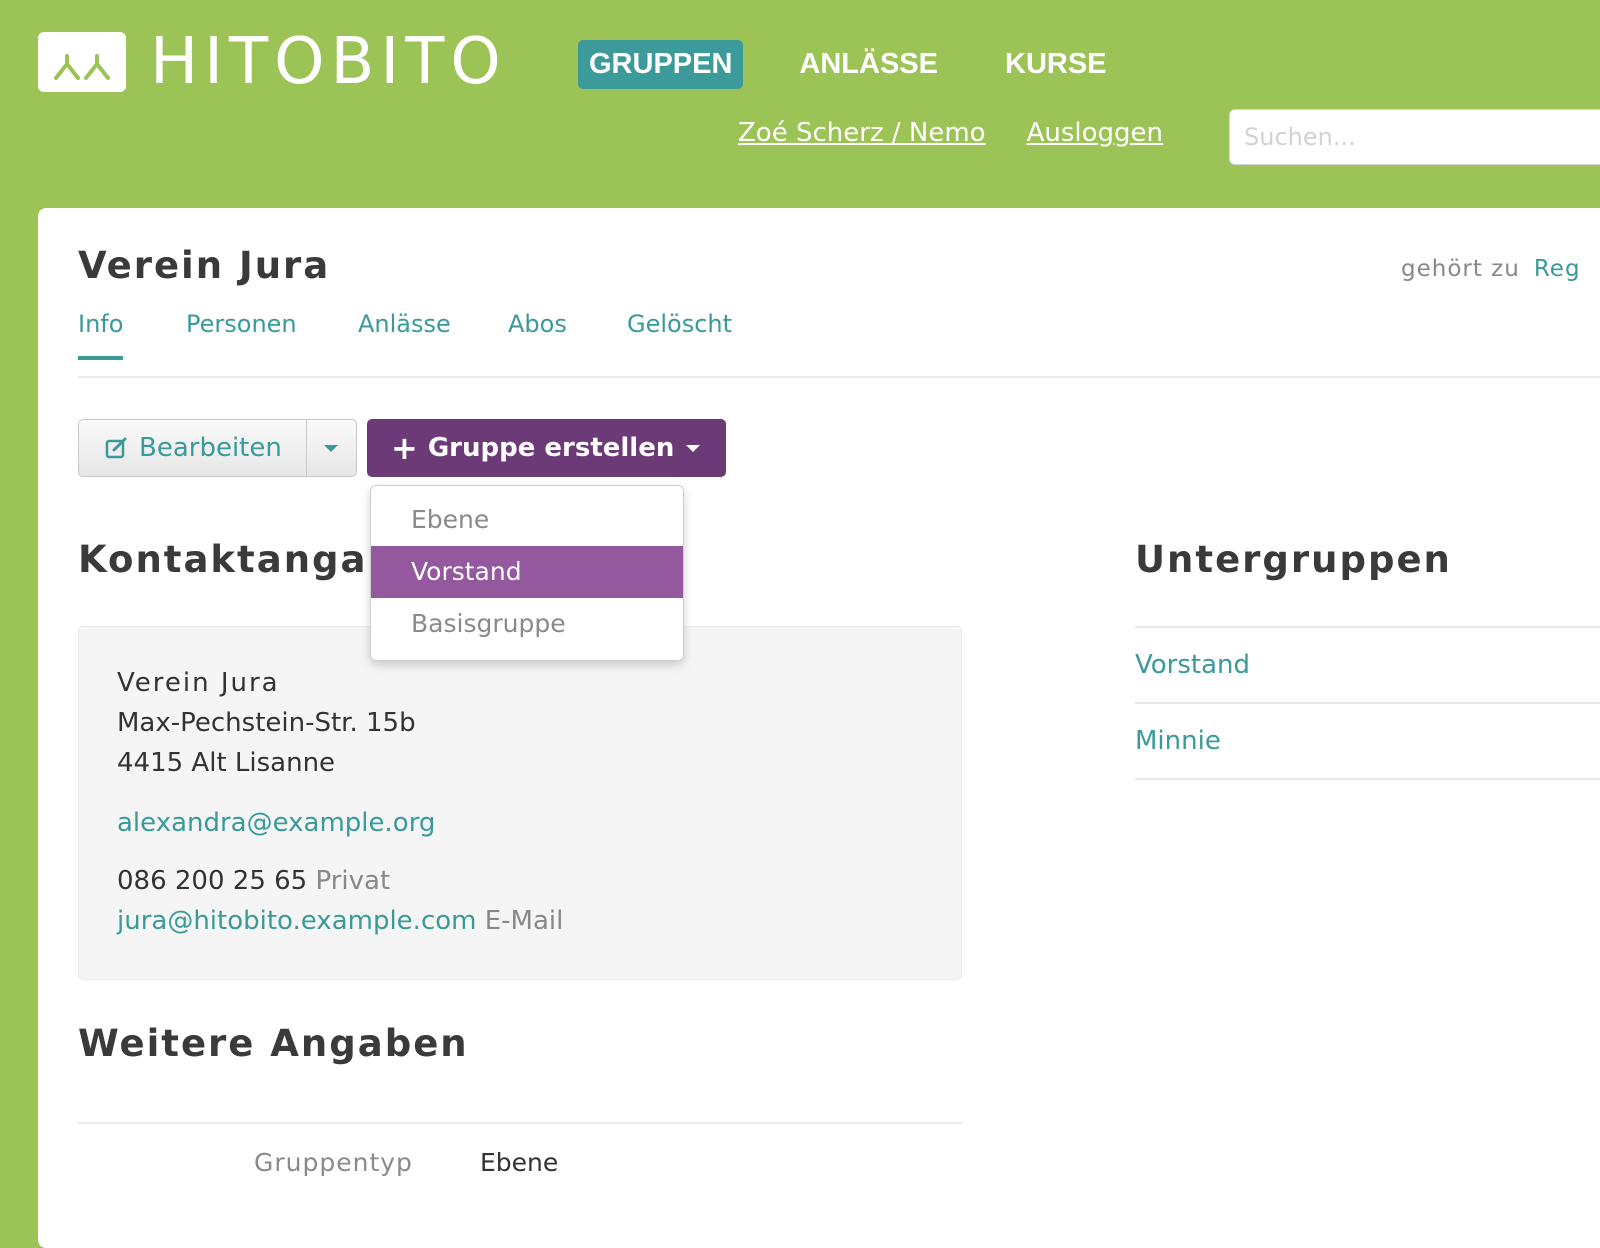 The image size is (1600, 1248). I want to click on edit-button: Bearbeiten, so click(192, 448).